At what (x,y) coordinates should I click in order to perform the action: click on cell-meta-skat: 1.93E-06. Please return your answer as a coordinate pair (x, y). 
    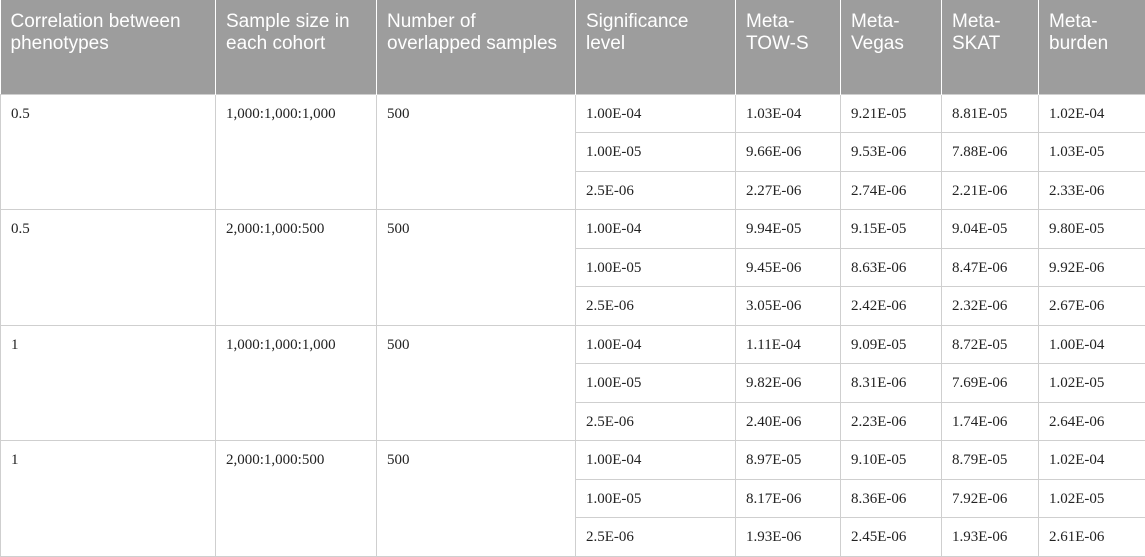
    Looking at the image, I should click on (990, 537).